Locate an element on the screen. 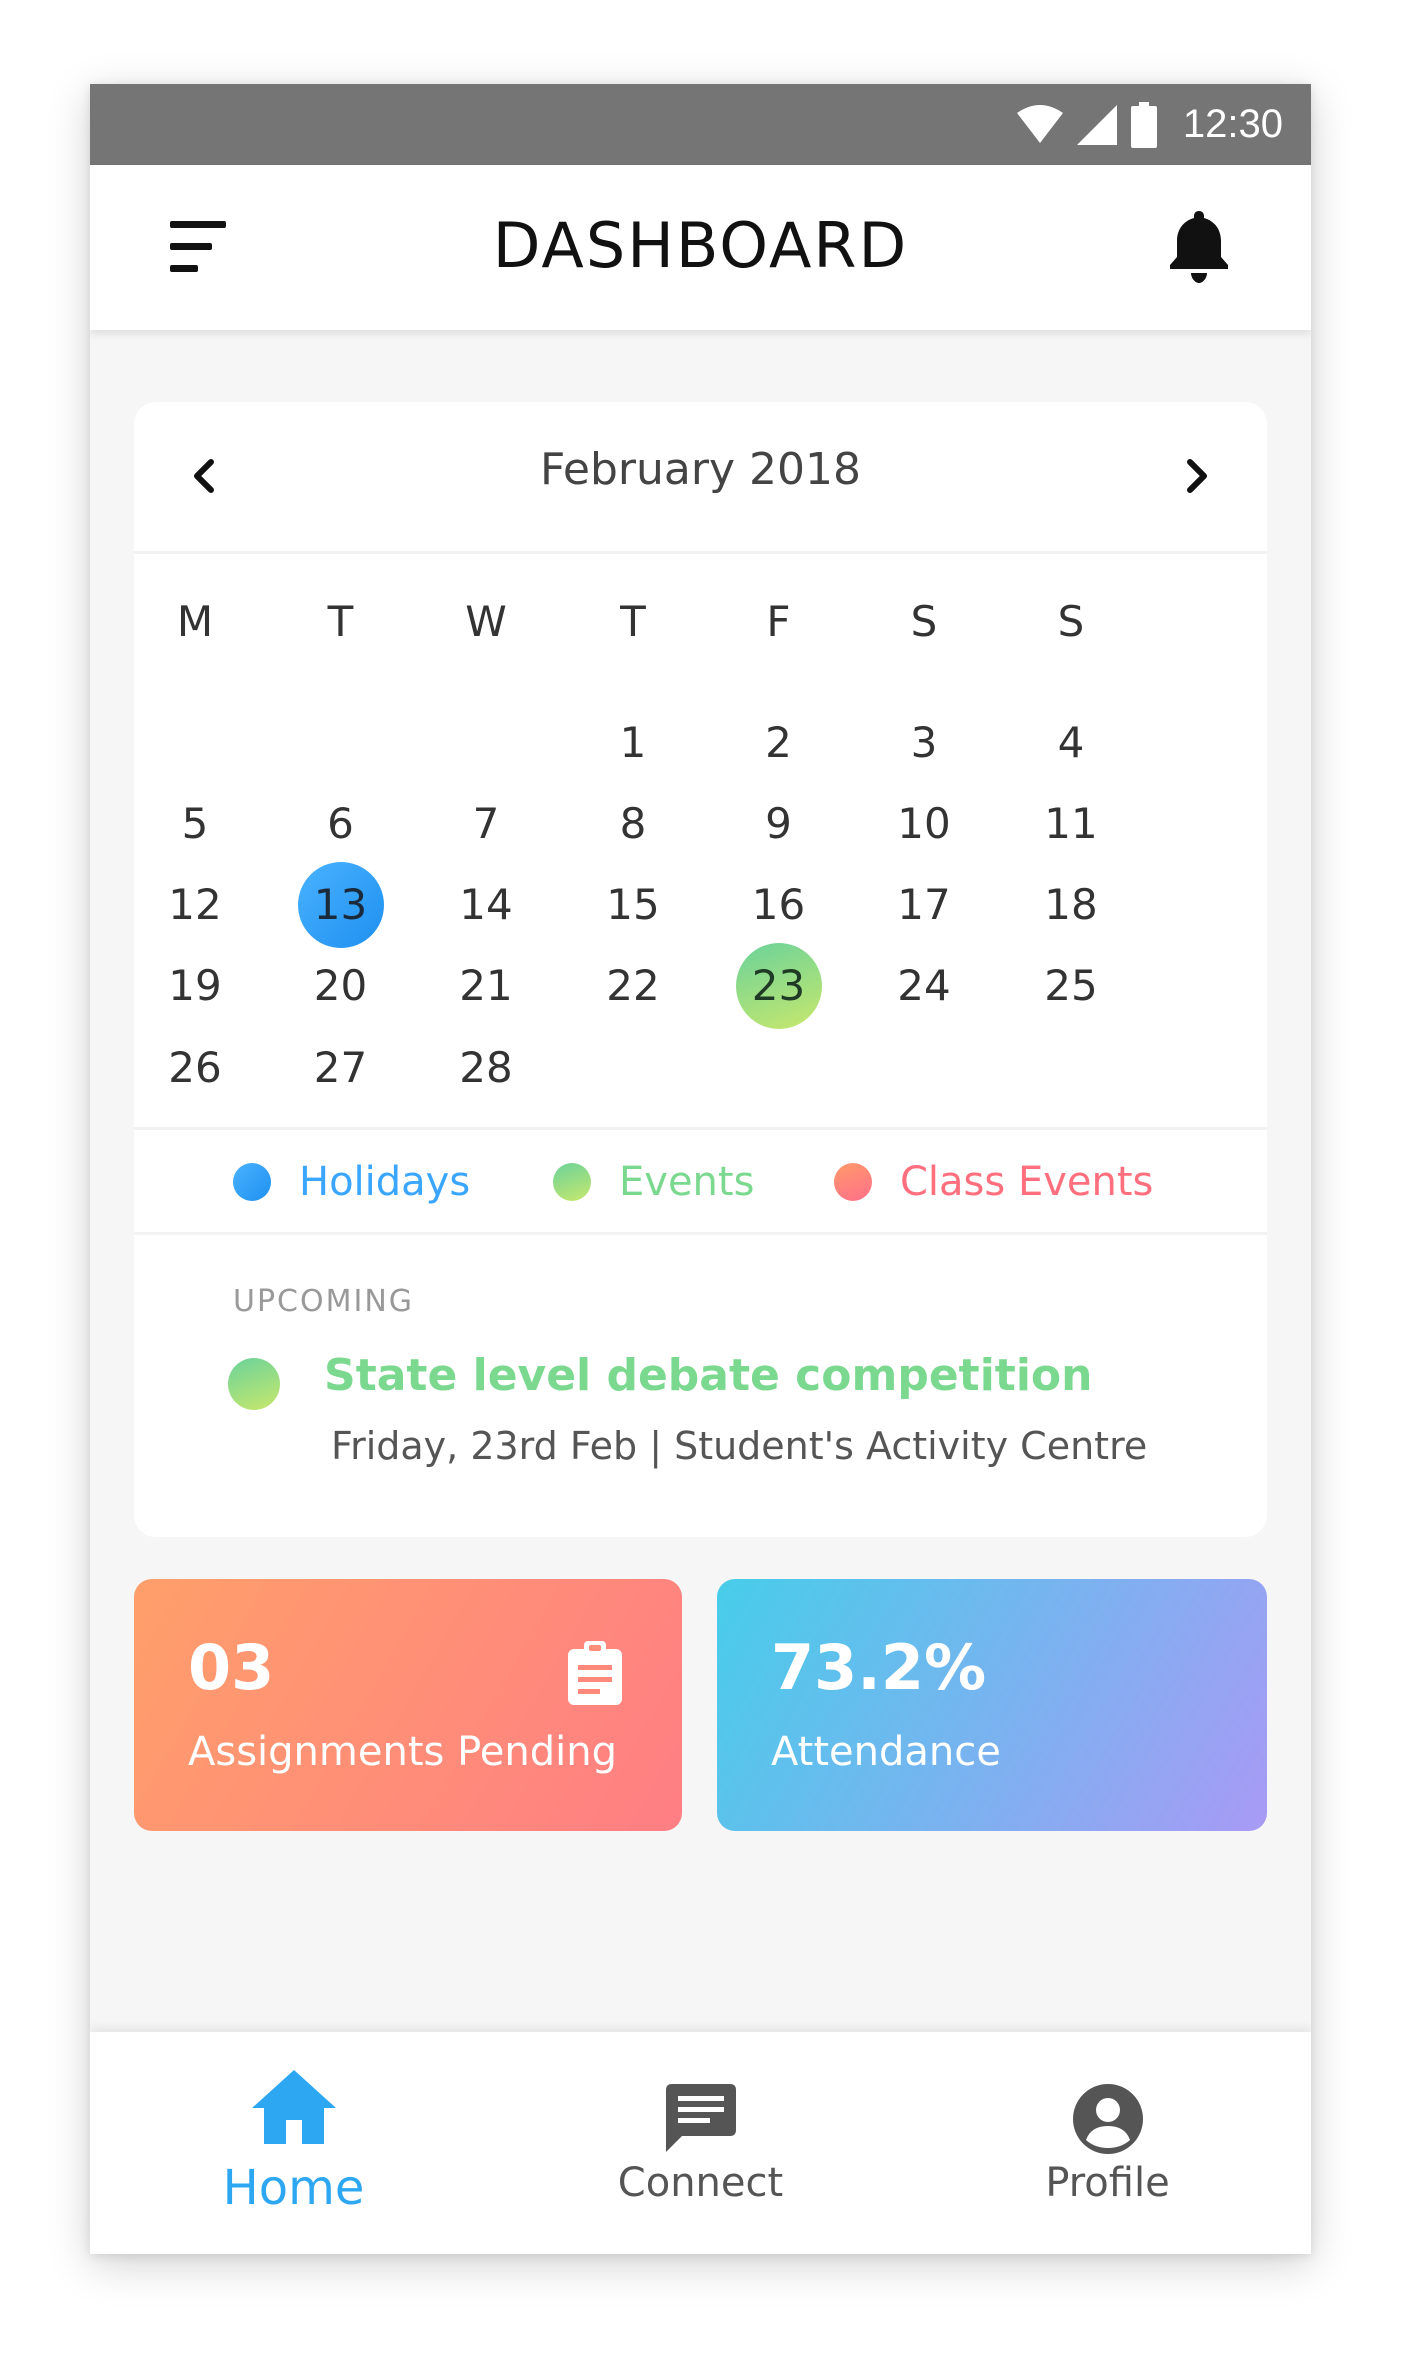 This screenshot has height=2357, width=1404. attendance-label: Attendance is located at coordinates (886, 1752).